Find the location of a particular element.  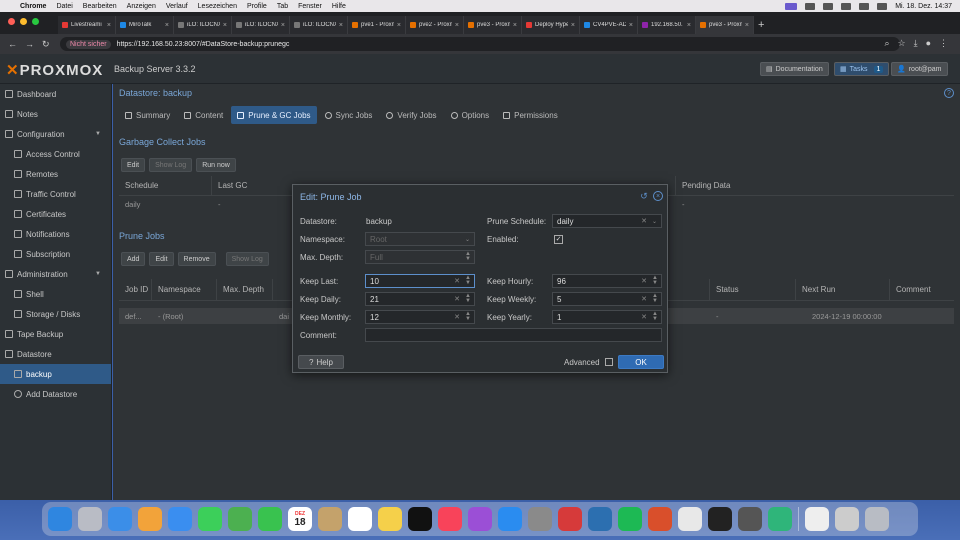

app-icon-green is located at coordinates (780, 519).